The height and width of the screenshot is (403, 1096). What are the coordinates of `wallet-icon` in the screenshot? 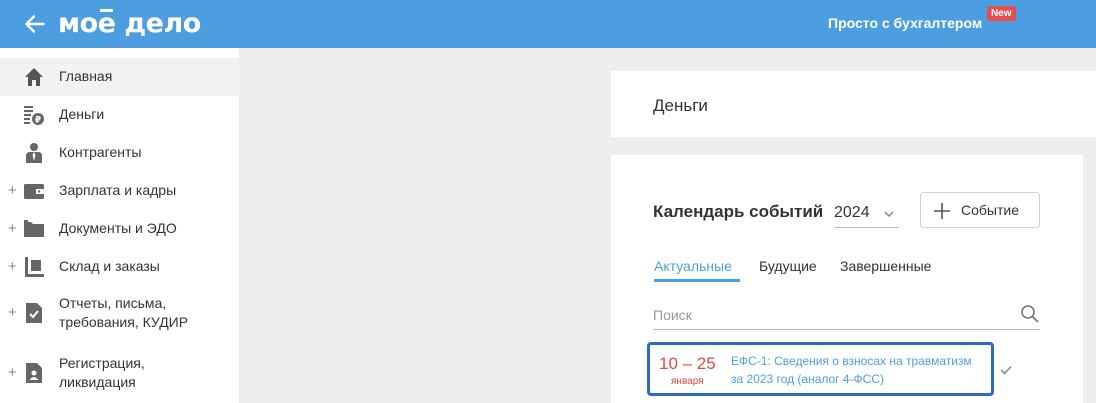 It's located at (34, 191).